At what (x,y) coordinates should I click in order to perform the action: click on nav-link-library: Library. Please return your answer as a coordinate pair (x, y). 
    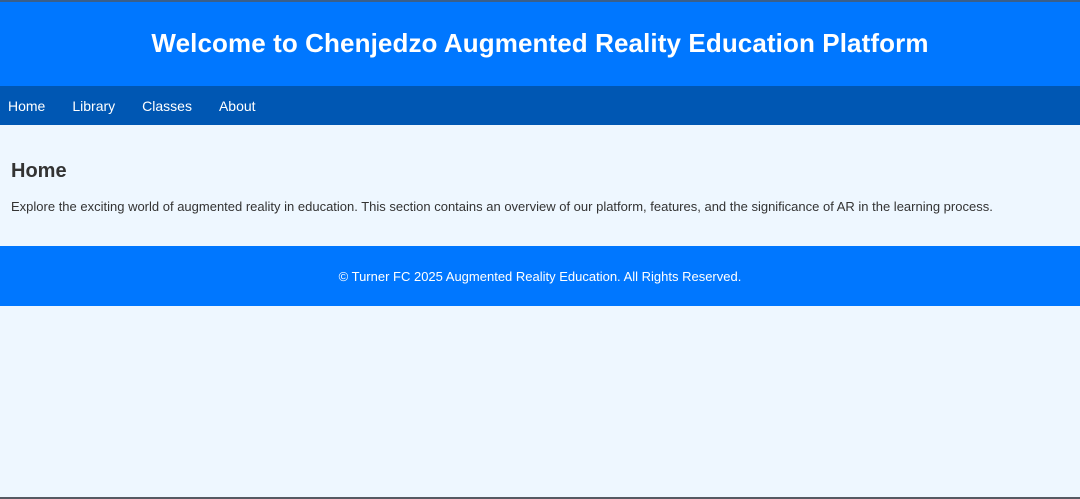
    Looking at the image, I should click on (93, 106).